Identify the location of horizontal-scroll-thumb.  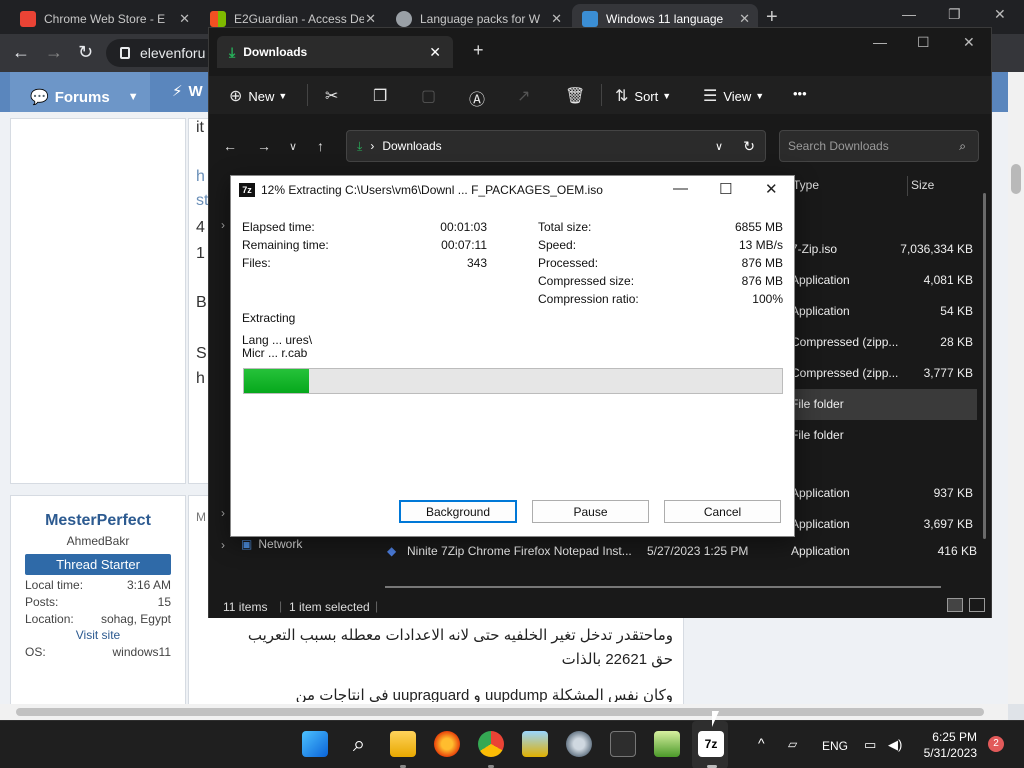
(663, 587).